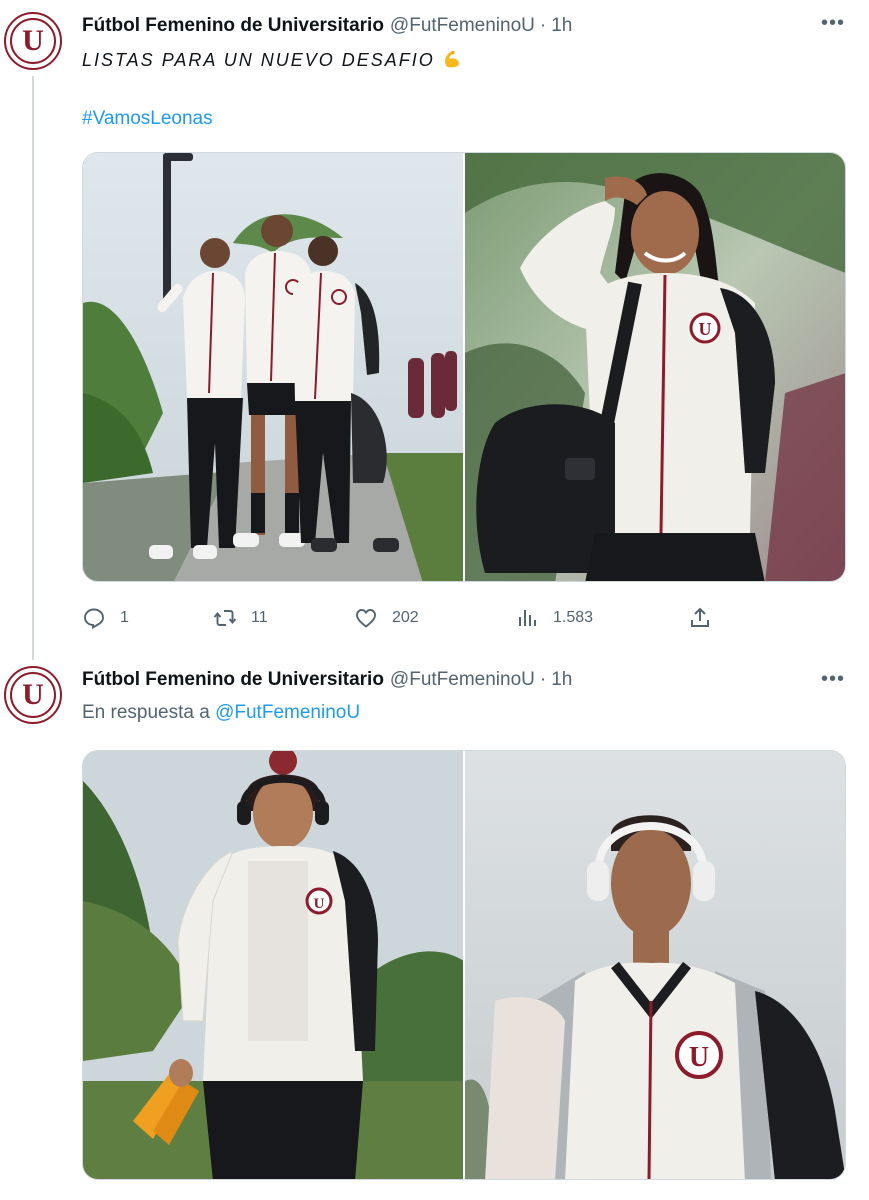  Describe the element at coordinates (527, 618) in the screenshot. I see `views-icon` at that location.